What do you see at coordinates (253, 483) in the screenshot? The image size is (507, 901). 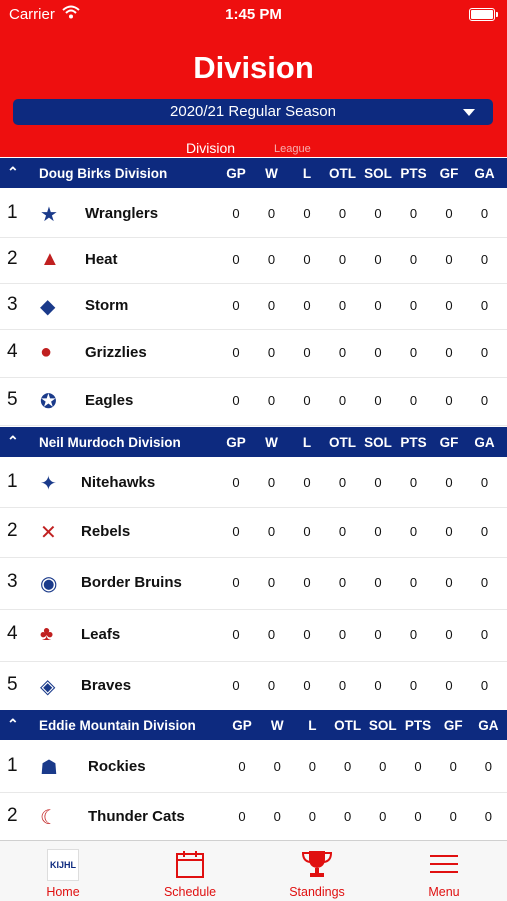 I see `team-row: 1 ✦ Nitehawks 0 0 0 0 0 0 0 0` at bounding box center [253, 483].